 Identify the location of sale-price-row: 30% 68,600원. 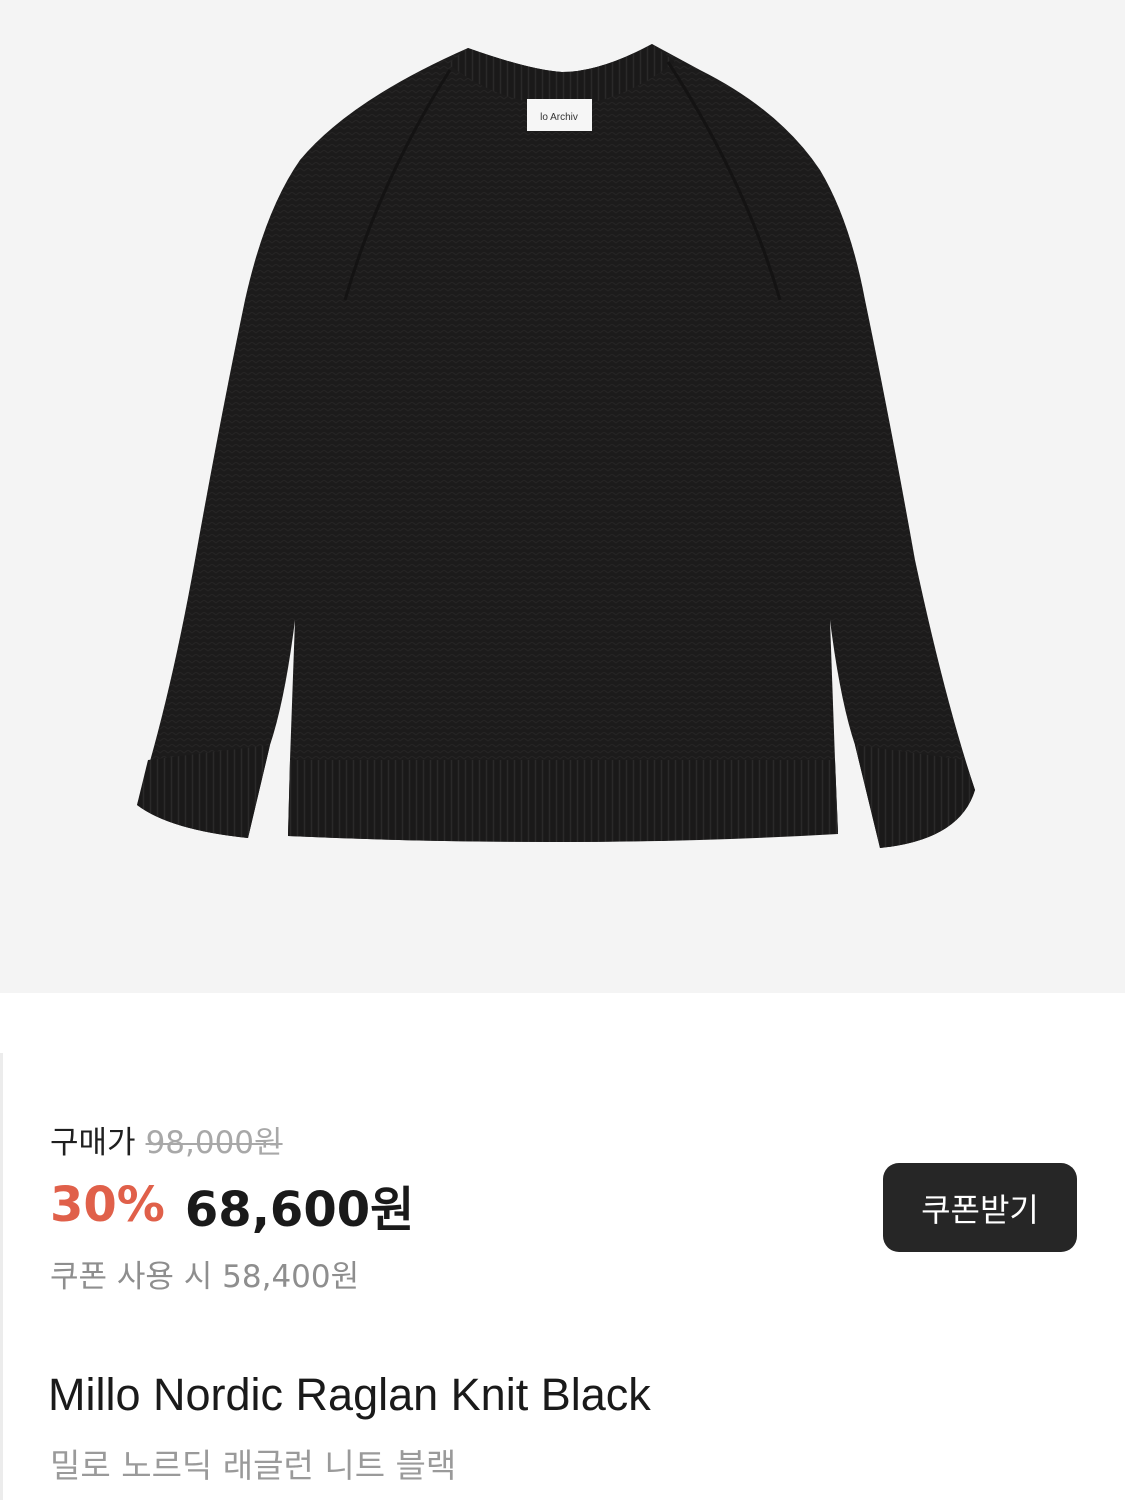
(232, 1206).